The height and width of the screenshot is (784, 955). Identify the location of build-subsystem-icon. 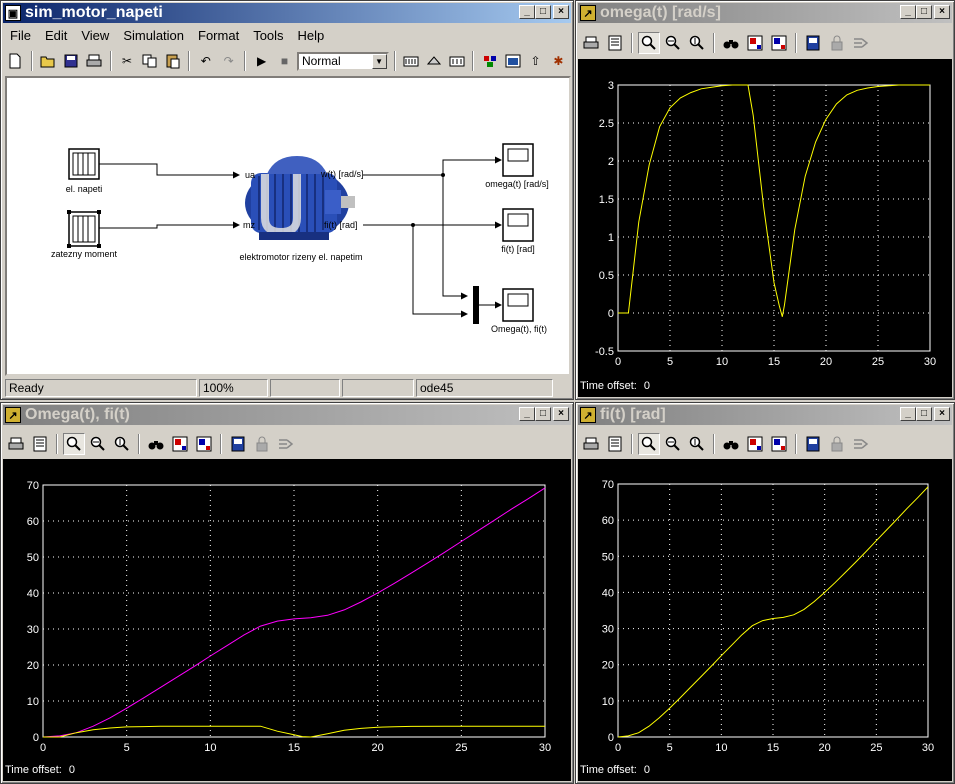
(456, 61).